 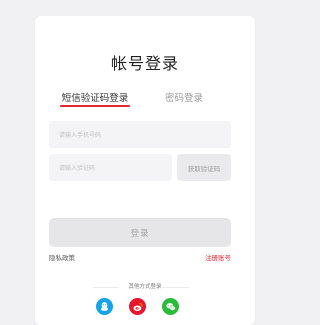 I want to click on tab-password-login: 密码登录, so click(x=184, y=97).